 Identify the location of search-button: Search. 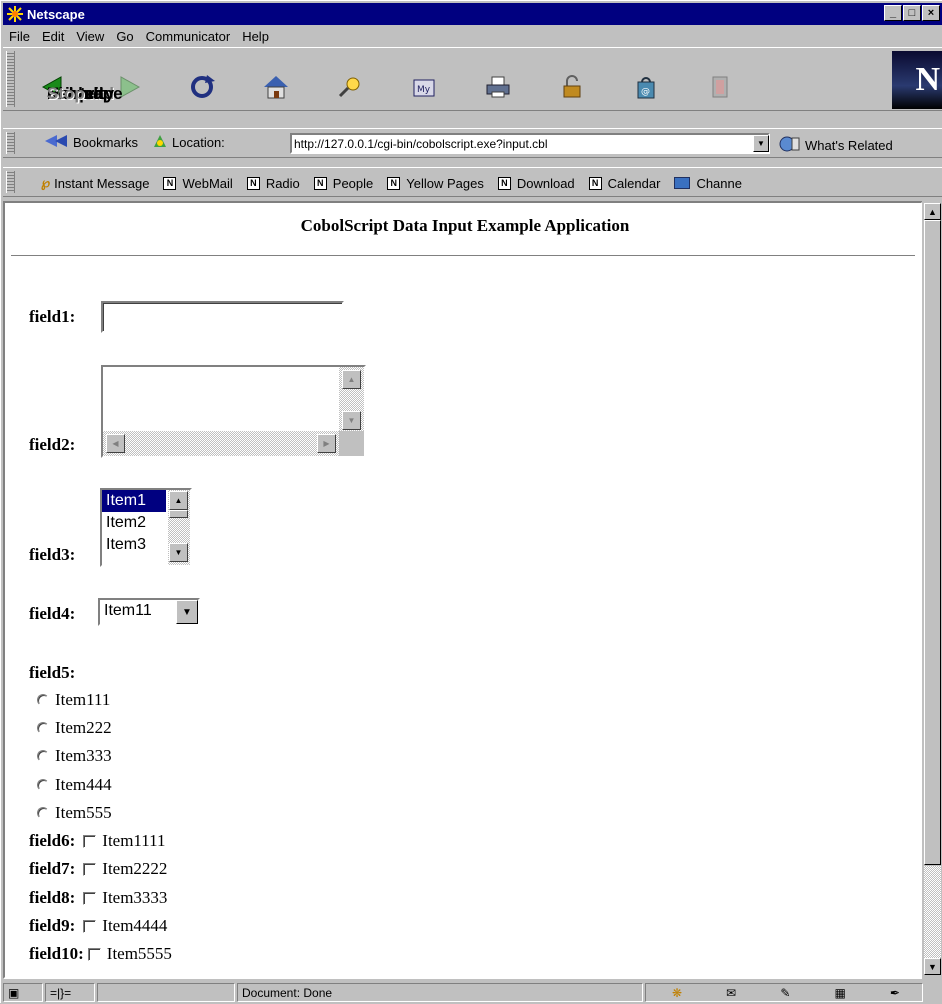
(214, 81).